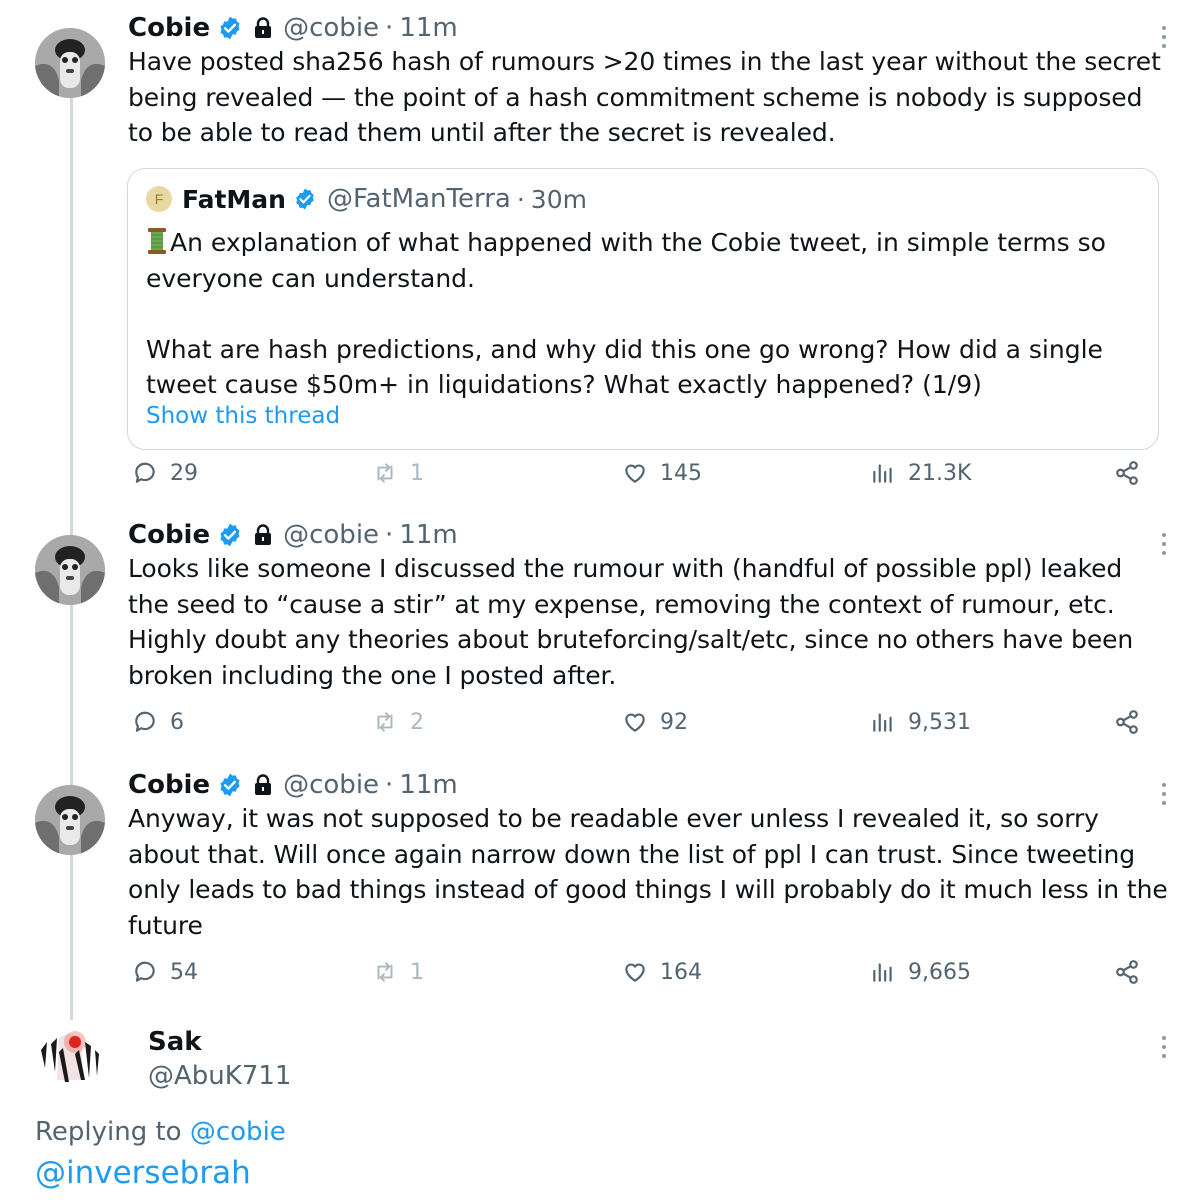 Image resolution: width=1193 pixels, height=1200 pixels. I want to click on like-count: 164, so click(681, 972).